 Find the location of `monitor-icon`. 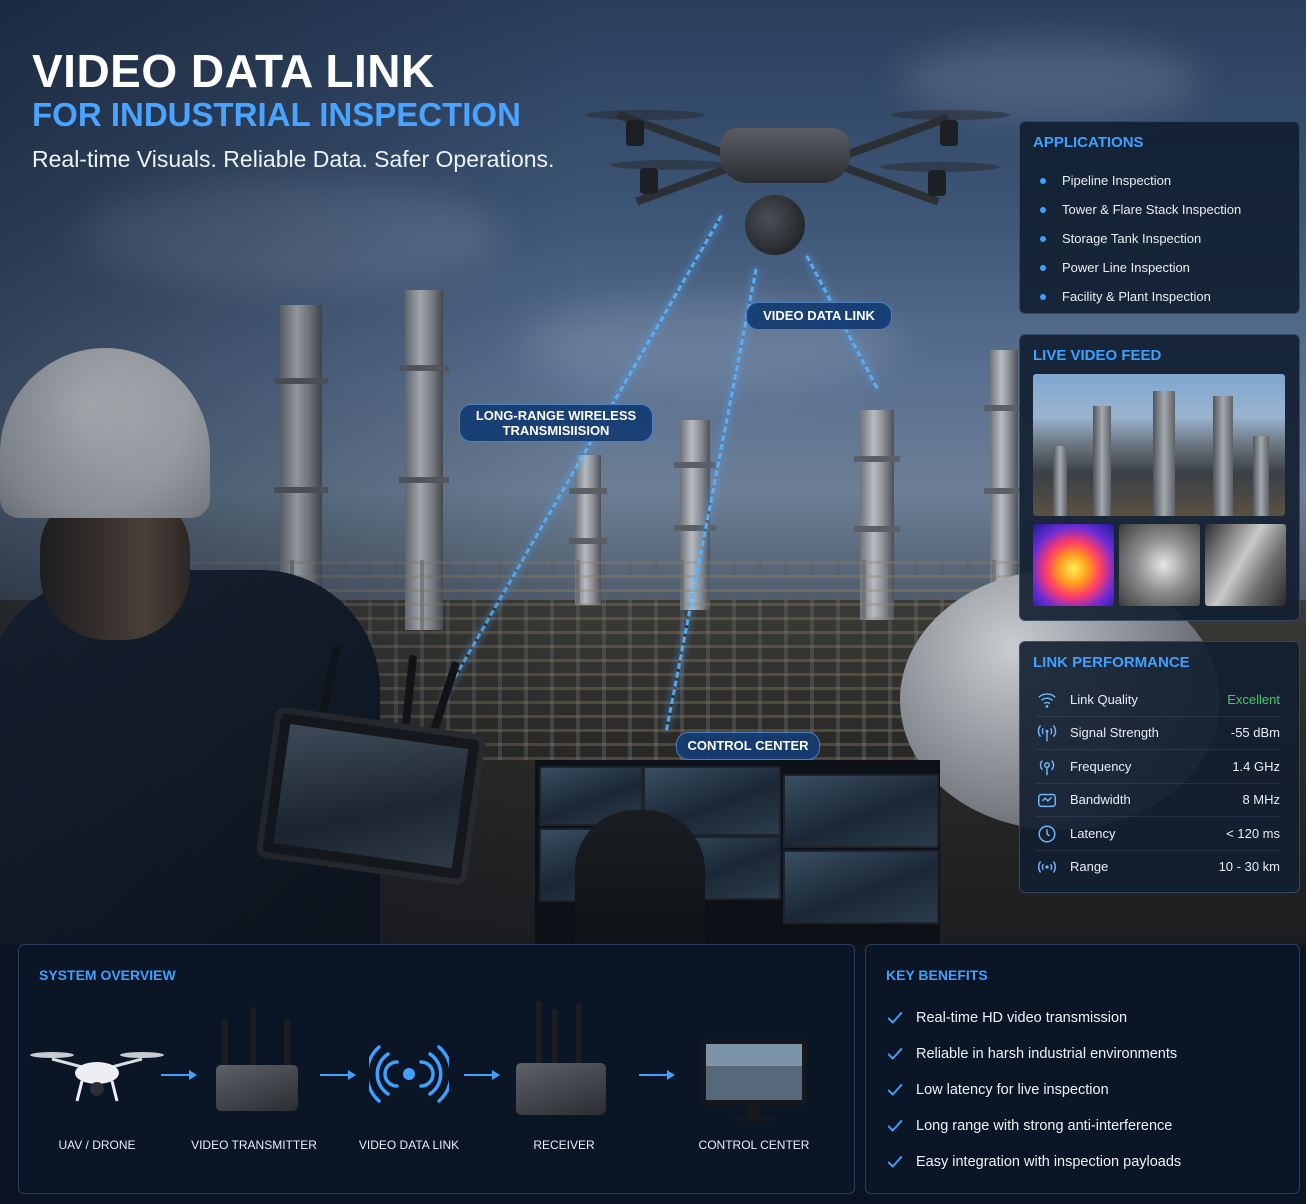

monitor-icon is located at coordinates (754, 1080).